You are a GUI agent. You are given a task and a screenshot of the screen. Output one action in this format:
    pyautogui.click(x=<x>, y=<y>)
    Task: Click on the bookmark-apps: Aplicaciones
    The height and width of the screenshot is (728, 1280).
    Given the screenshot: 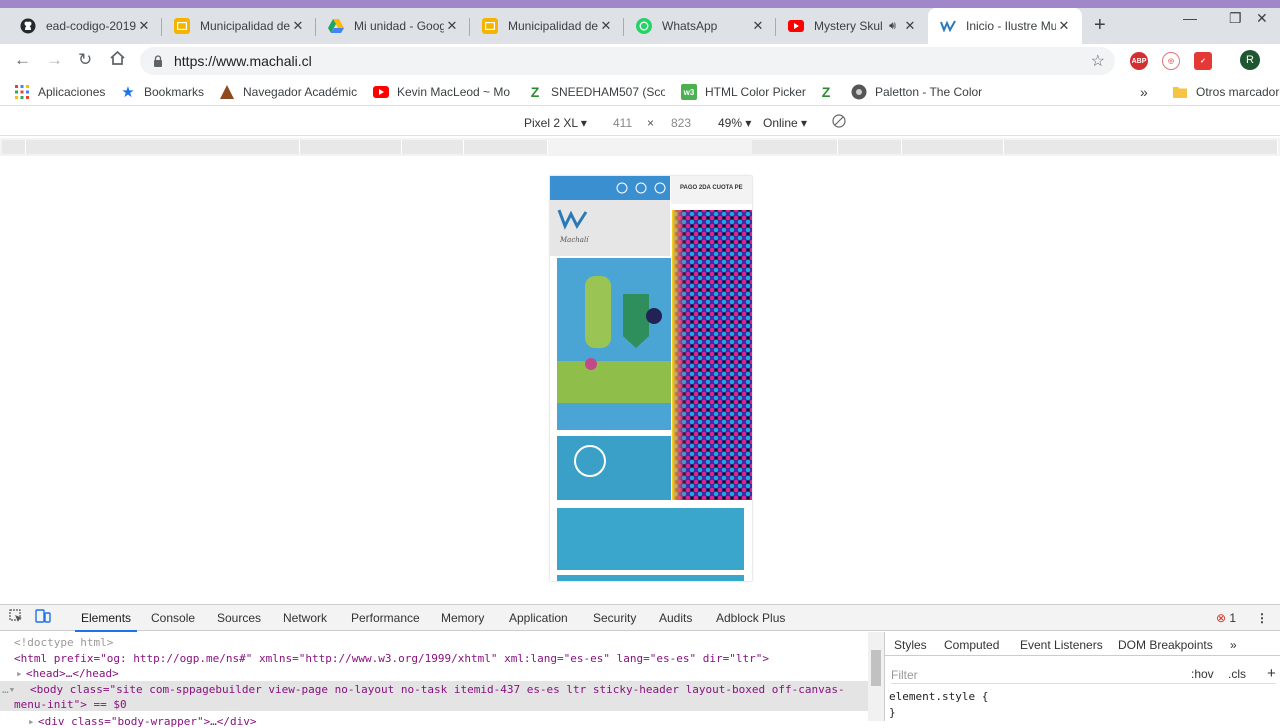 What is the action you would take?
    pyautogui.click(x=59, y=92)
    